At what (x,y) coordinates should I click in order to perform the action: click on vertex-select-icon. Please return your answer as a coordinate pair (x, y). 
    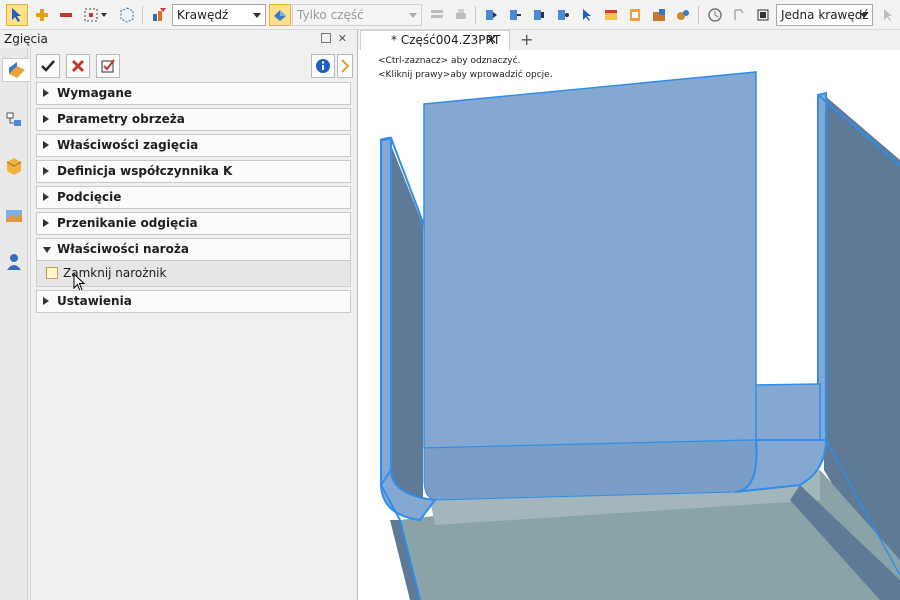
    Looking at the image, I should click on (563, 15).